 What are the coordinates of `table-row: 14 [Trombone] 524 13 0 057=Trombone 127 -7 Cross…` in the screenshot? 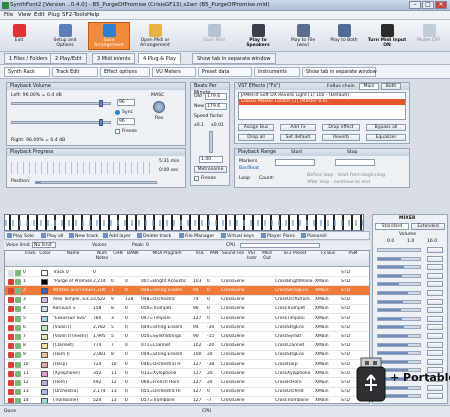 It's located at (187, 400).